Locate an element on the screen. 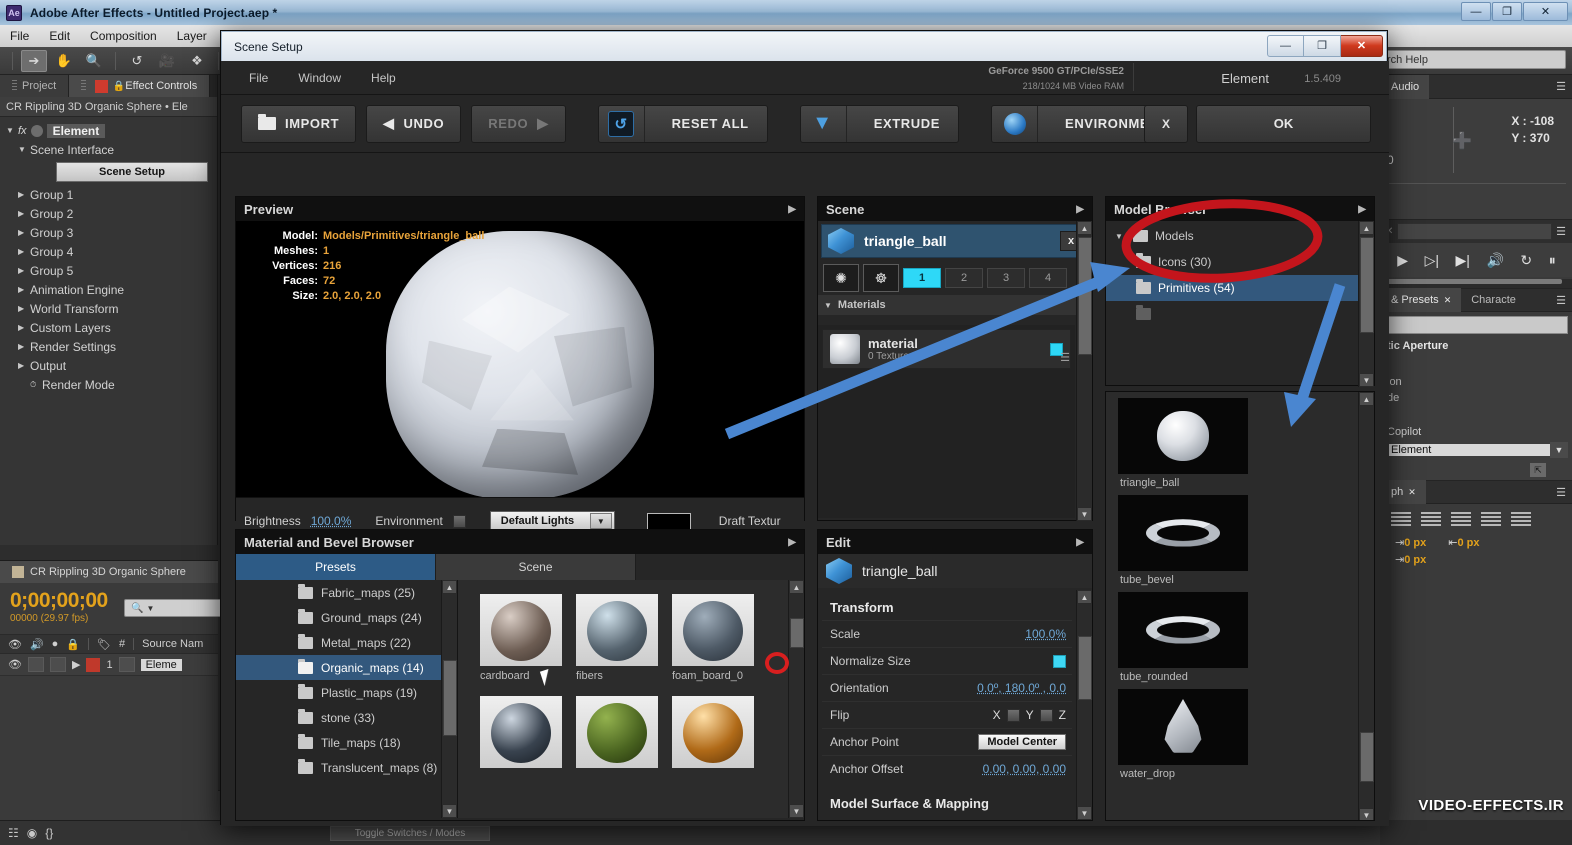 The image size is (1572, 845). close-icon-3: ✕ is located at coordinates (1412, 492).